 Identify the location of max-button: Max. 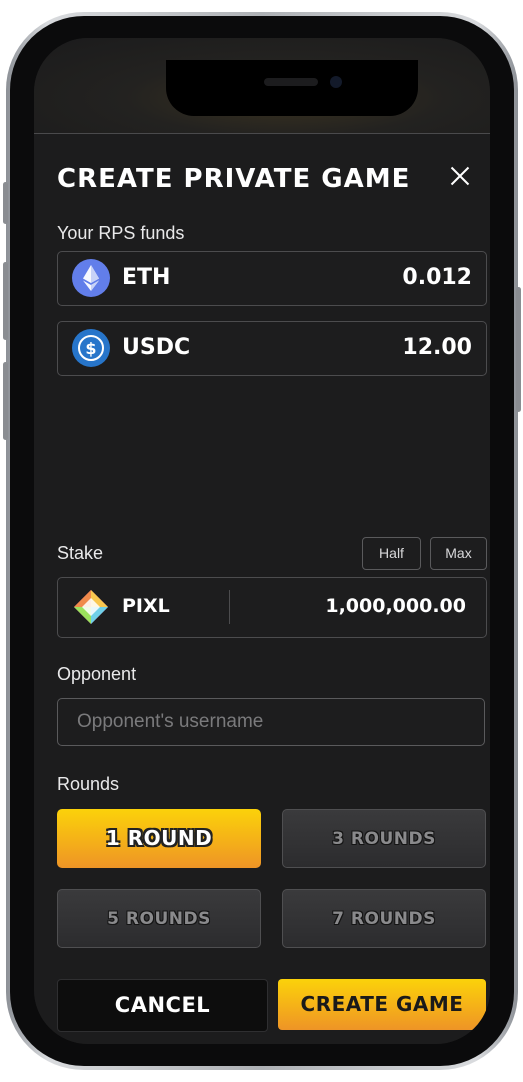
(458, 553).